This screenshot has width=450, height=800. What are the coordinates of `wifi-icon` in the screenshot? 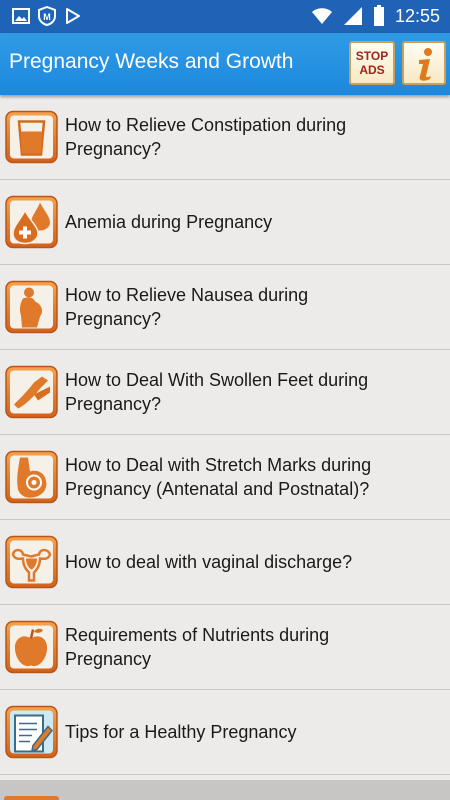 It's located at (321, 16).